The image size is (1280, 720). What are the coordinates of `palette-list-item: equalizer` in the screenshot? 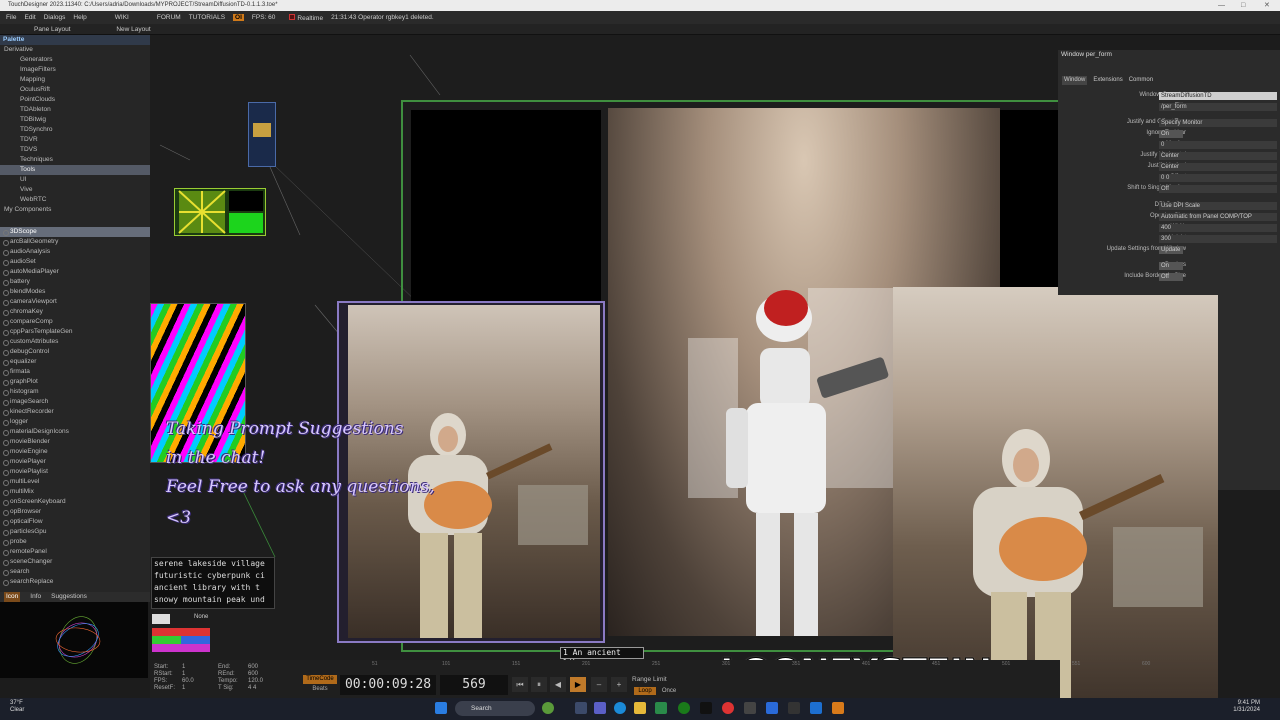 It's located at (75, 362).